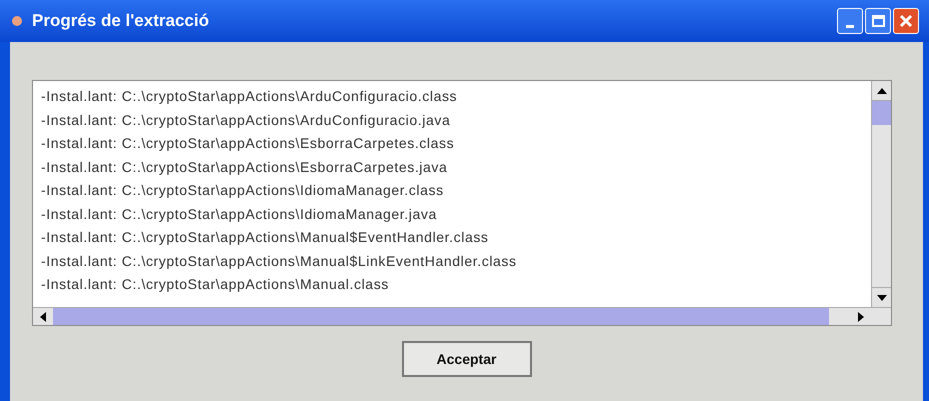  What do you see at coordinates (881, 297) in the screenshot?
I see `down-arrow-icon` at bounding box center [881, 297].